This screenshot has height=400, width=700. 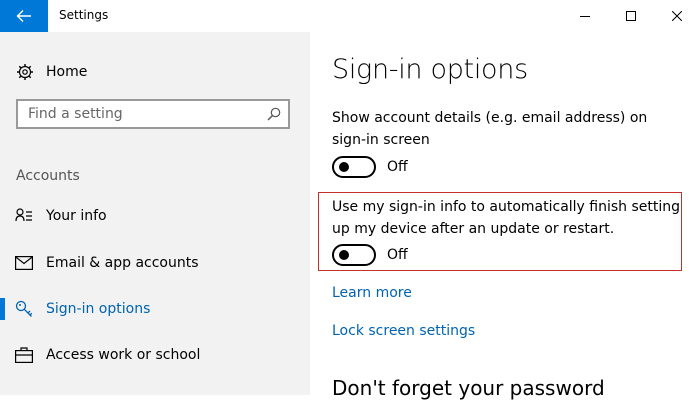 What do you see at coordinates (67, 72) in the screenshot?
I see `home-label: Home` at bounding box center [67, 72].